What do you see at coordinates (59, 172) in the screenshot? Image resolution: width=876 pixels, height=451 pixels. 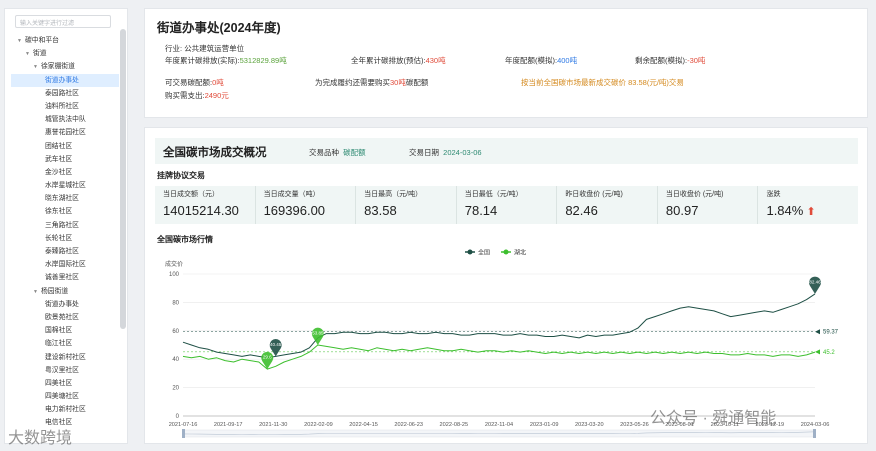 I see `tree-node-label: 金沙社区` at bounding box center [59, 172].